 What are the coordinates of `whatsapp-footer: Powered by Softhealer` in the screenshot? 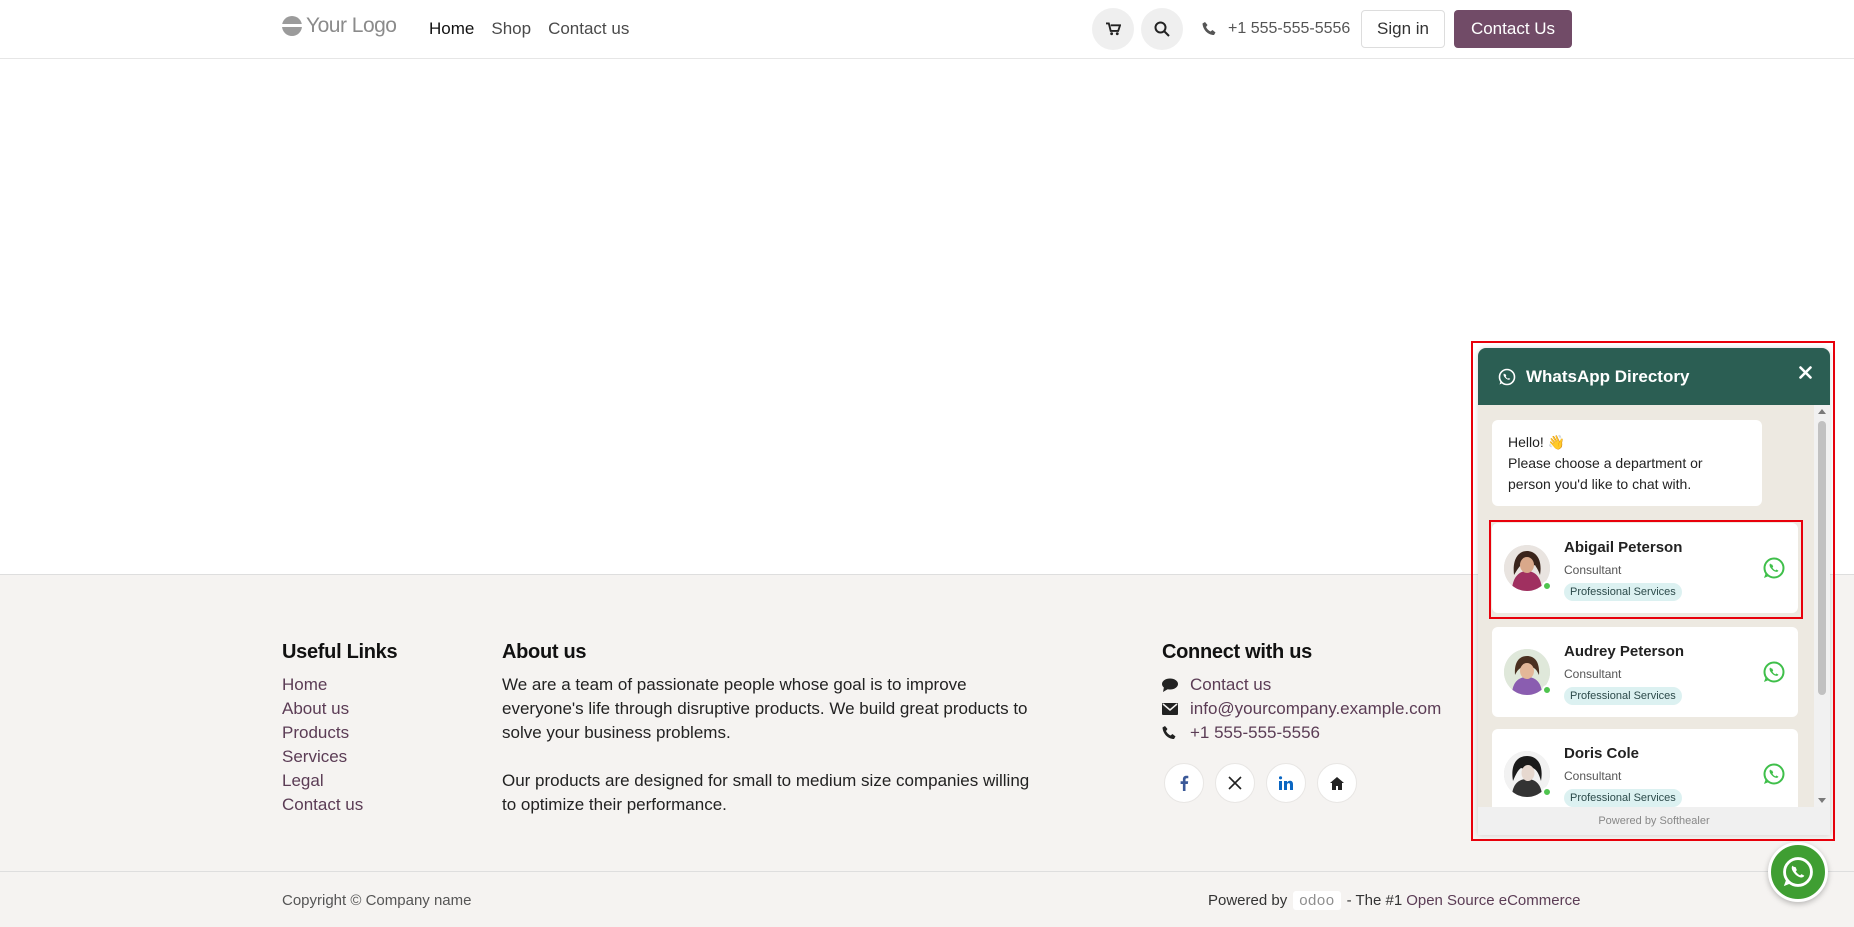 It's located at (1654, 821).